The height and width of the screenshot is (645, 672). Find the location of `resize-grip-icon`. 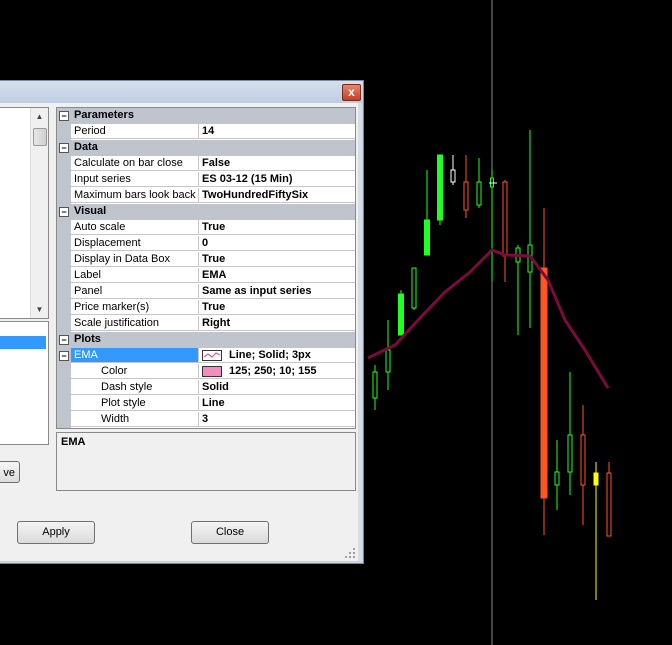

resize-grip-icon is located at coordinates (350, 553).